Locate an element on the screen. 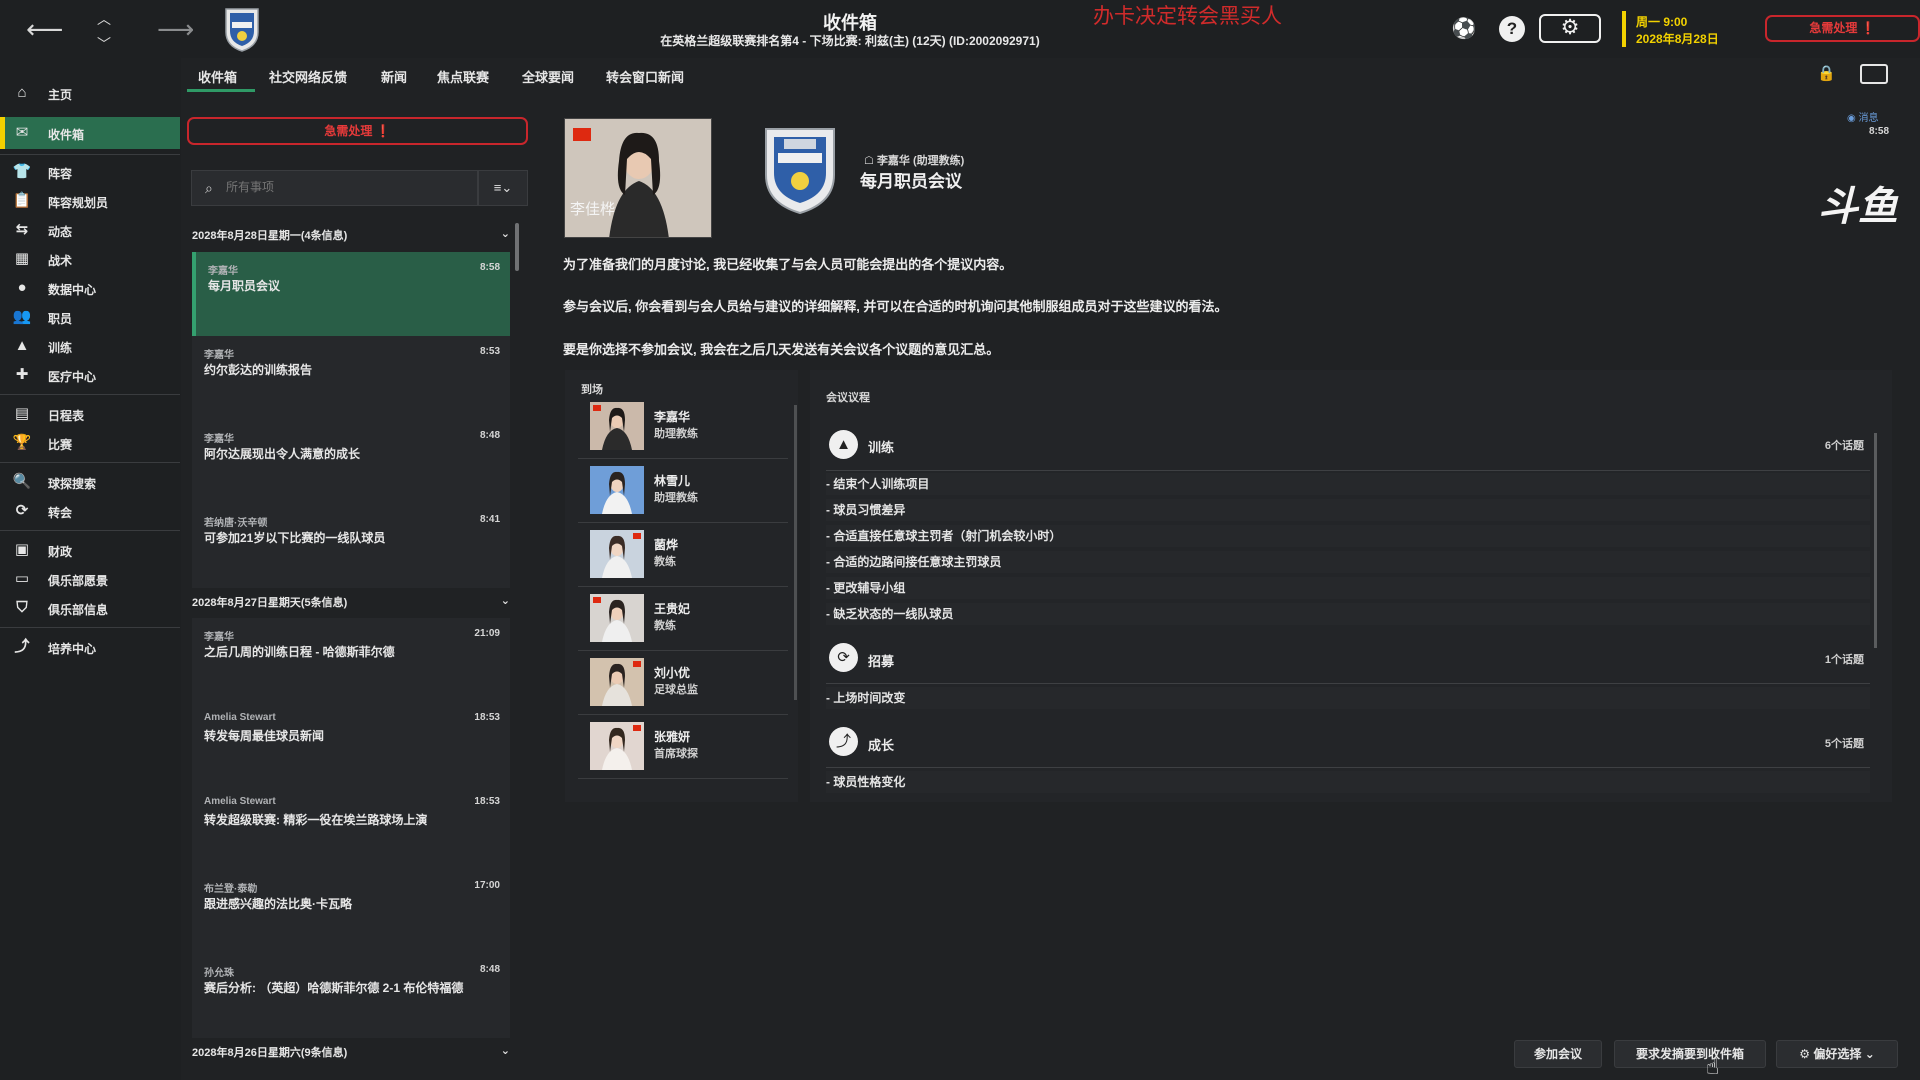 Image resolution: width=1920 pixels, height=1080 pixels. football-icon: ⚽ is located at coordinates (1464, 29).